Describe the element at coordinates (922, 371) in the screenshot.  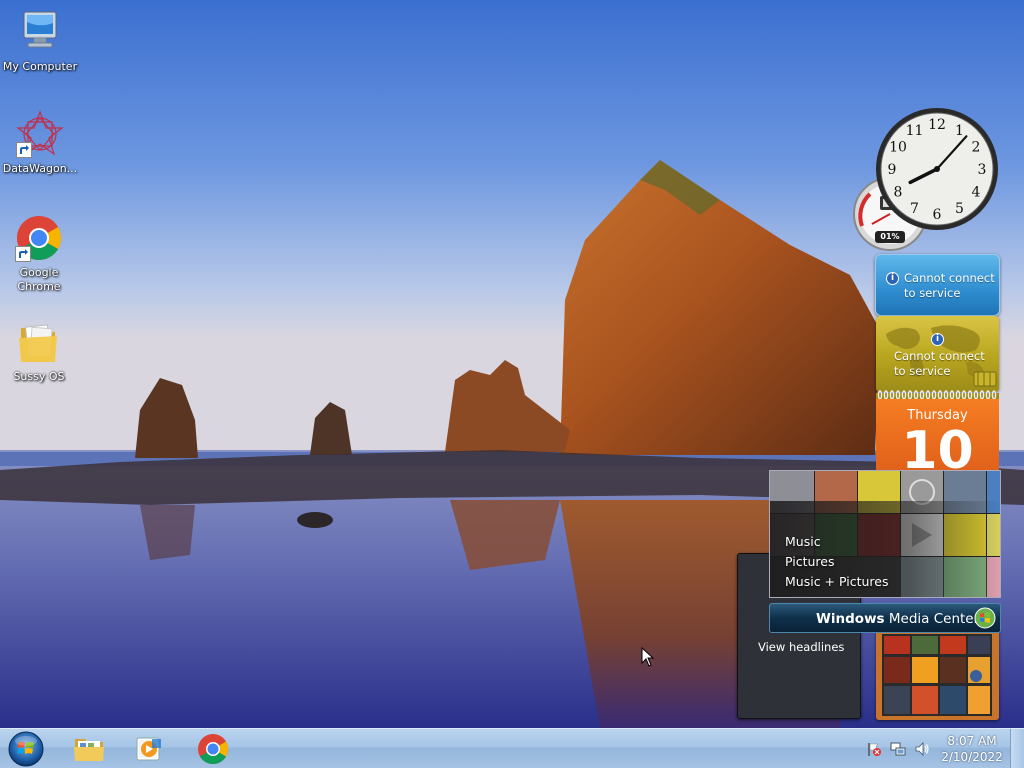
I see `currency-message-line: to service` at that location.